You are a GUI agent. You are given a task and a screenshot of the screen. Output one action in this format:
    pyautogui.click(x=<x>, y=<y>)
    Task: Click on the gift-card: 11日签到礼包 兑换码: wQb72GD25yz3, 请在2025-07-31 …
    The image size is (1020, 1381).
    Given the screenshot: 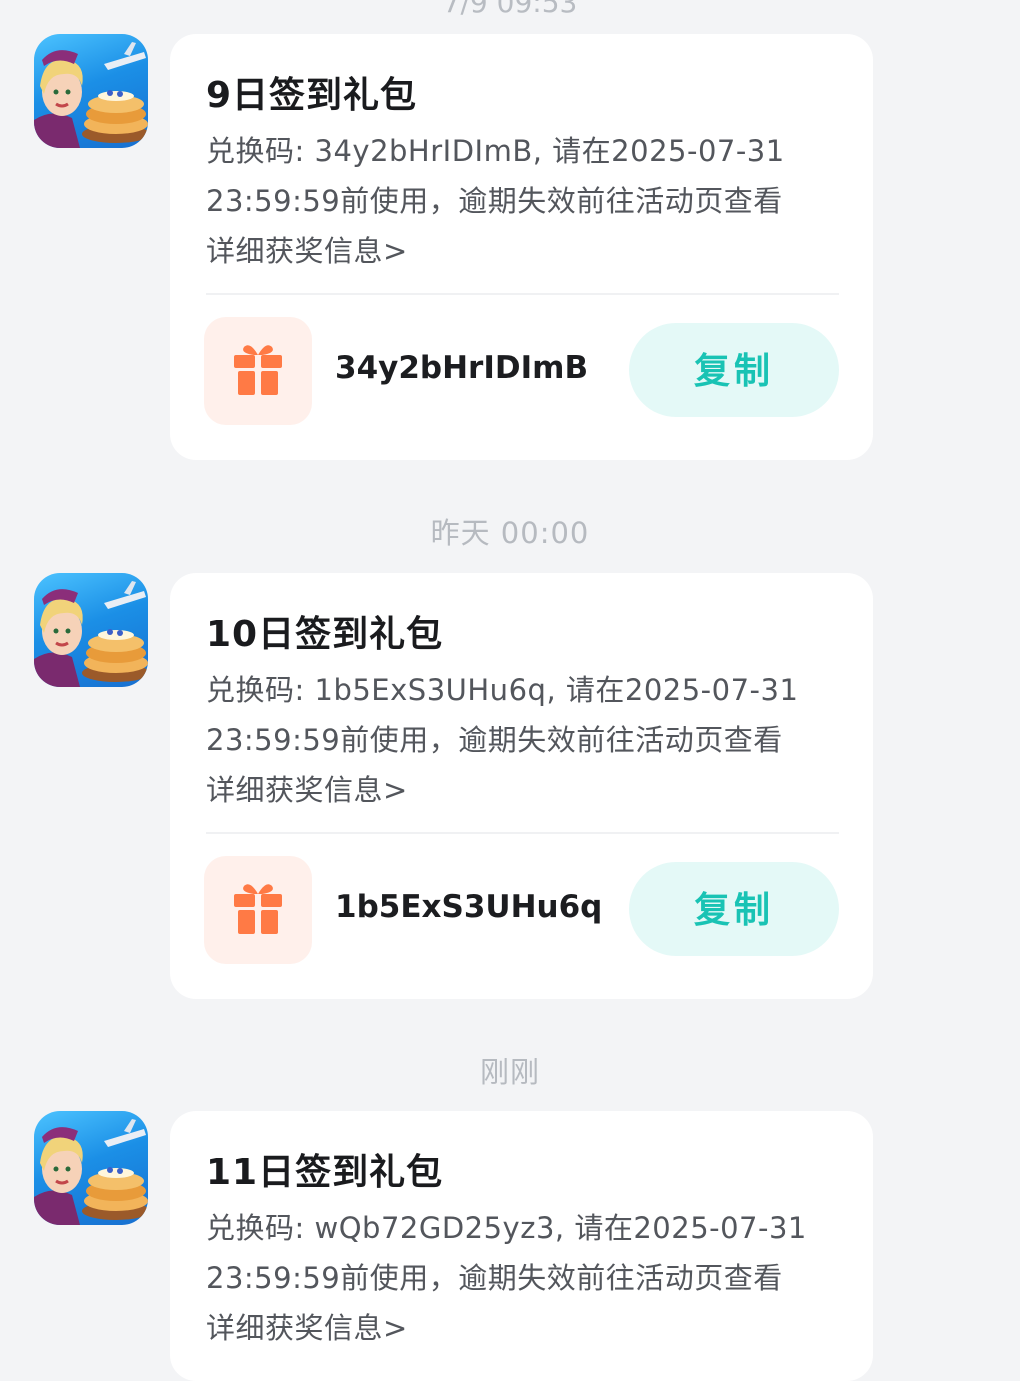 What is the action you would take?
    pyautogui.click(x=521, y=1246)
    